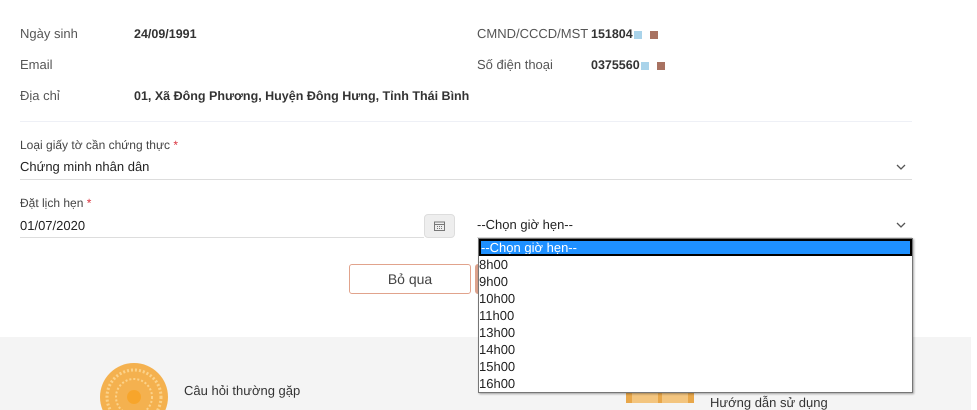 The width and height of the screenshot is (977, 410). Describe the element at coordinates (533, 34) in the screenshot. I see `field-label: CMND/CCCD/MST` at that location.